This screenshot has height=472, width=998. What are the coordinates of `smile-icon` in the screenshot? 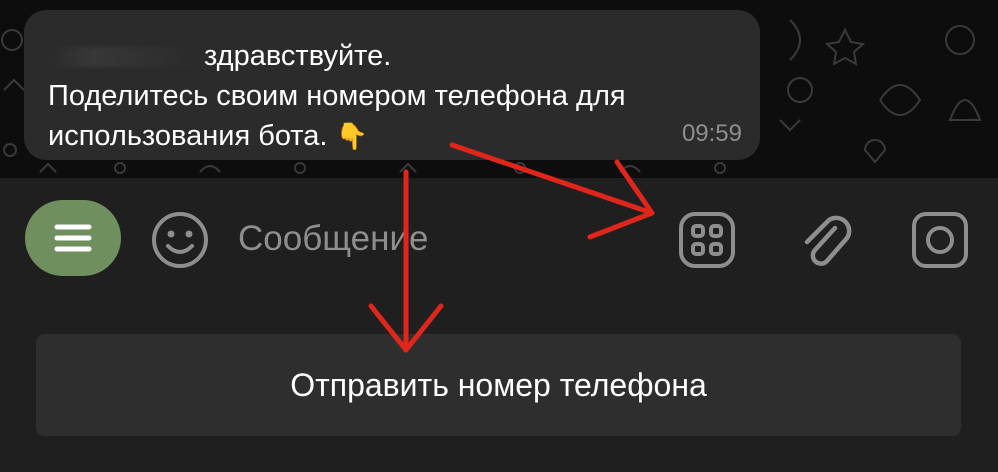 It's located at (180, 240).